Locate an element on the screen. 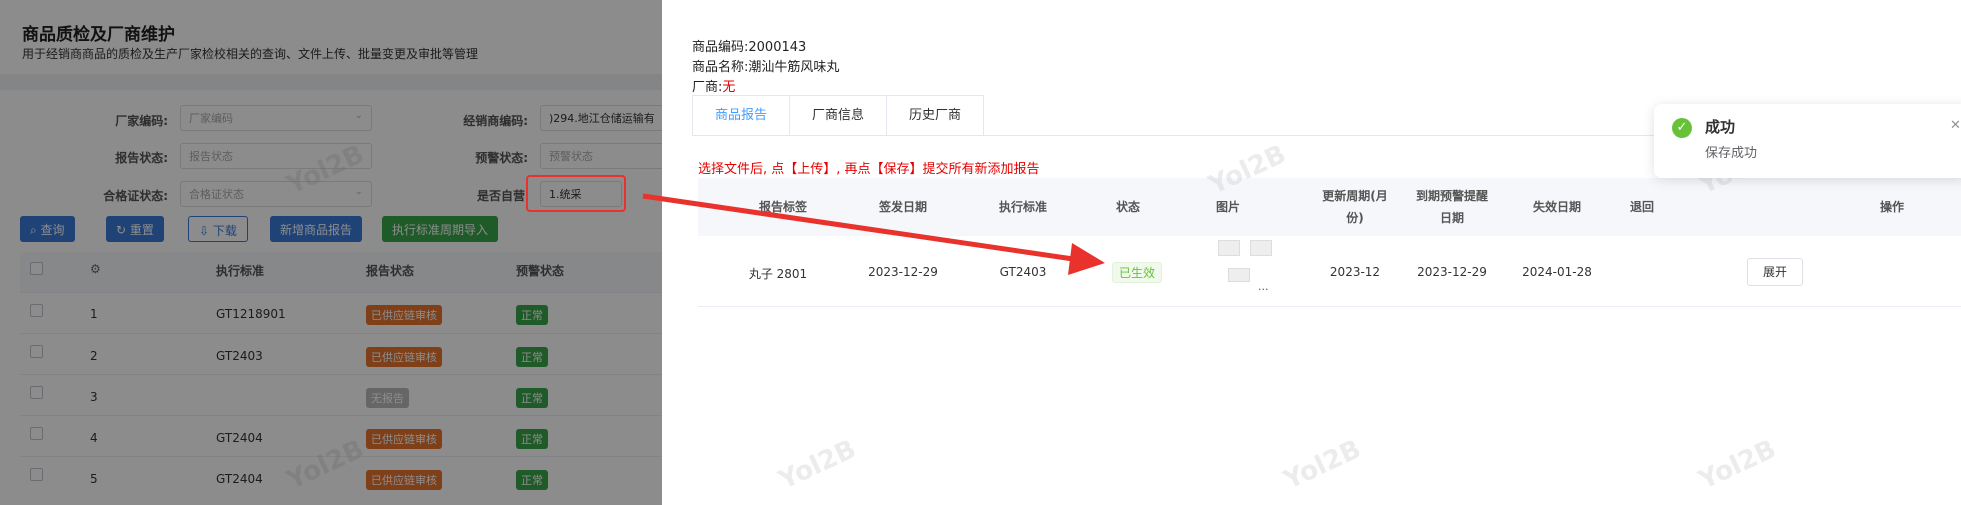 The width and height of the screenshot is (1961, 505). column-header-return: 退回 is located at coordinates (1641, 207).